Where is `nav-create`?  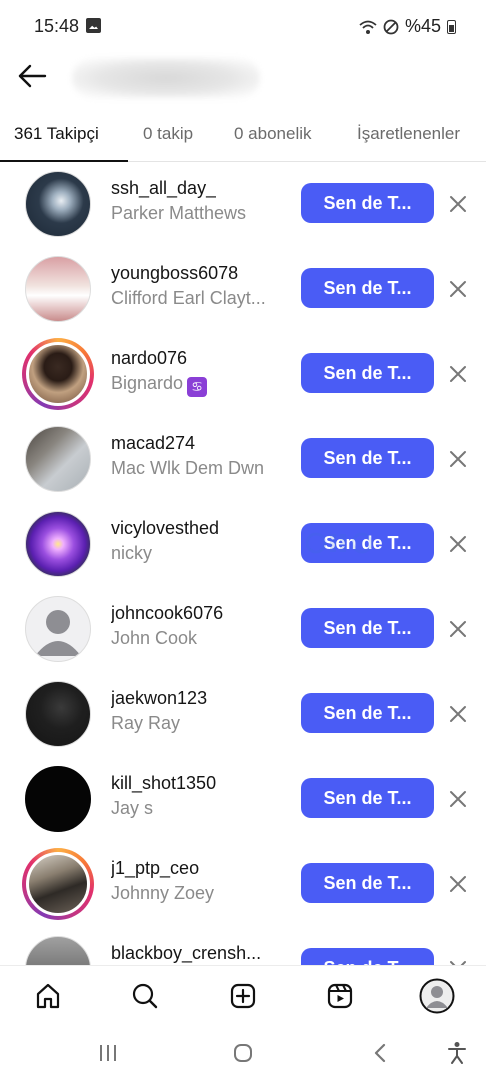
nav-create is located at coordinates (243, 996).